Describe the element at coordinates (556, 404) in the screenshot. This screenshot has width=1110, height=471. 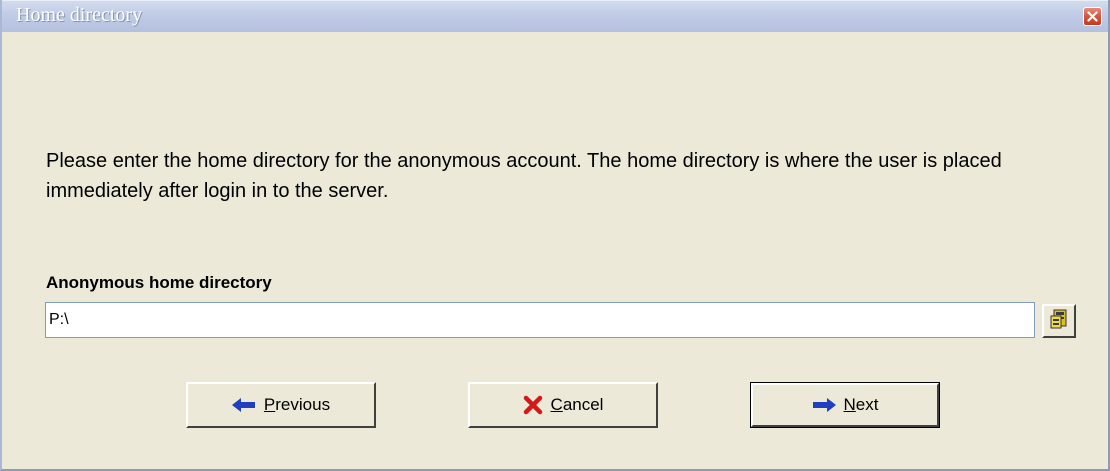
I see `cancel-accel: C` at that location.